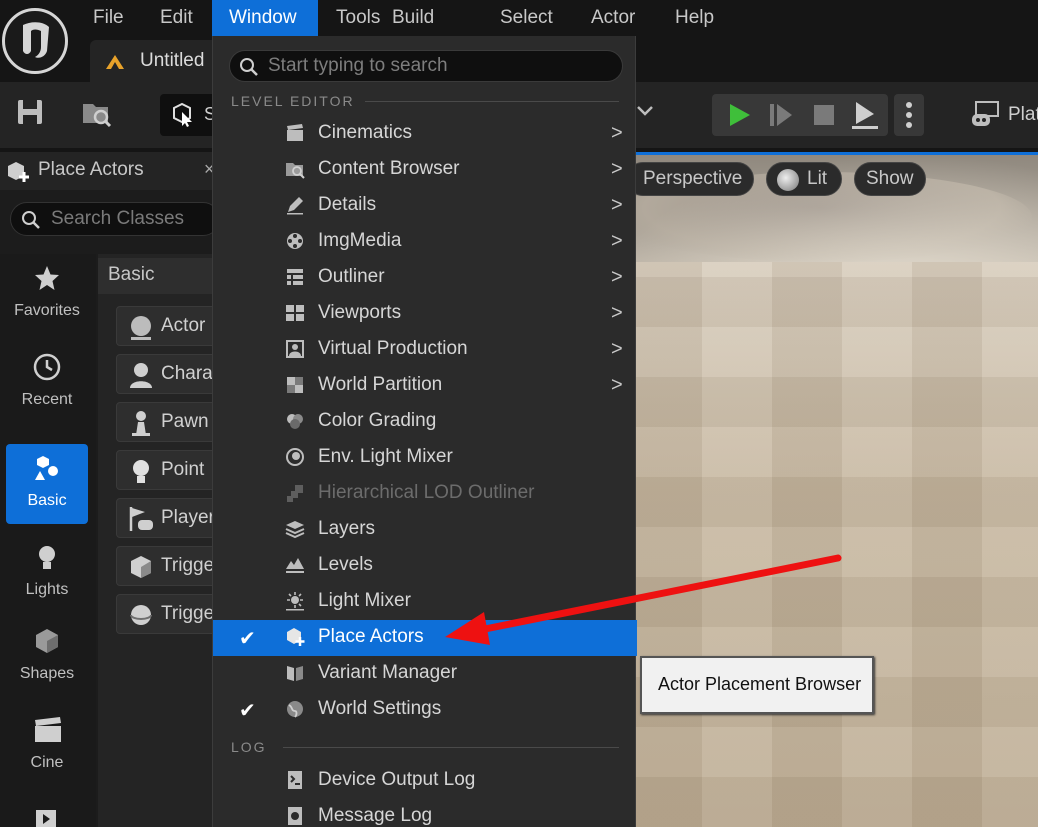  What do you see at coordinates (760, 684) in the screenshot?
I see `tooltip-text: Actor Placement Browser` at bounding box center [760, 684].